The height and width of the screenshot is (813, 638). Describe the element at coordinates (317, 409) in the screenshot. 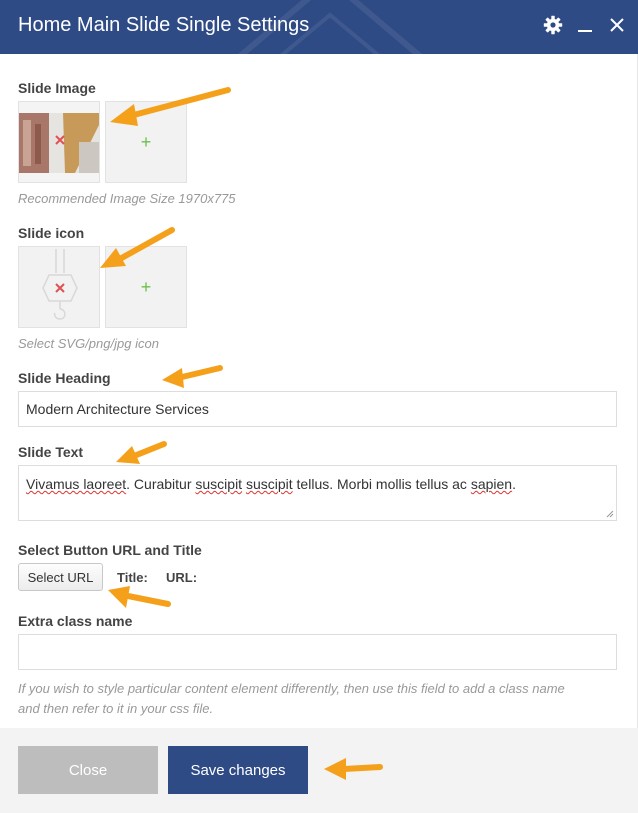

I see `slide-heading-input` at that location.